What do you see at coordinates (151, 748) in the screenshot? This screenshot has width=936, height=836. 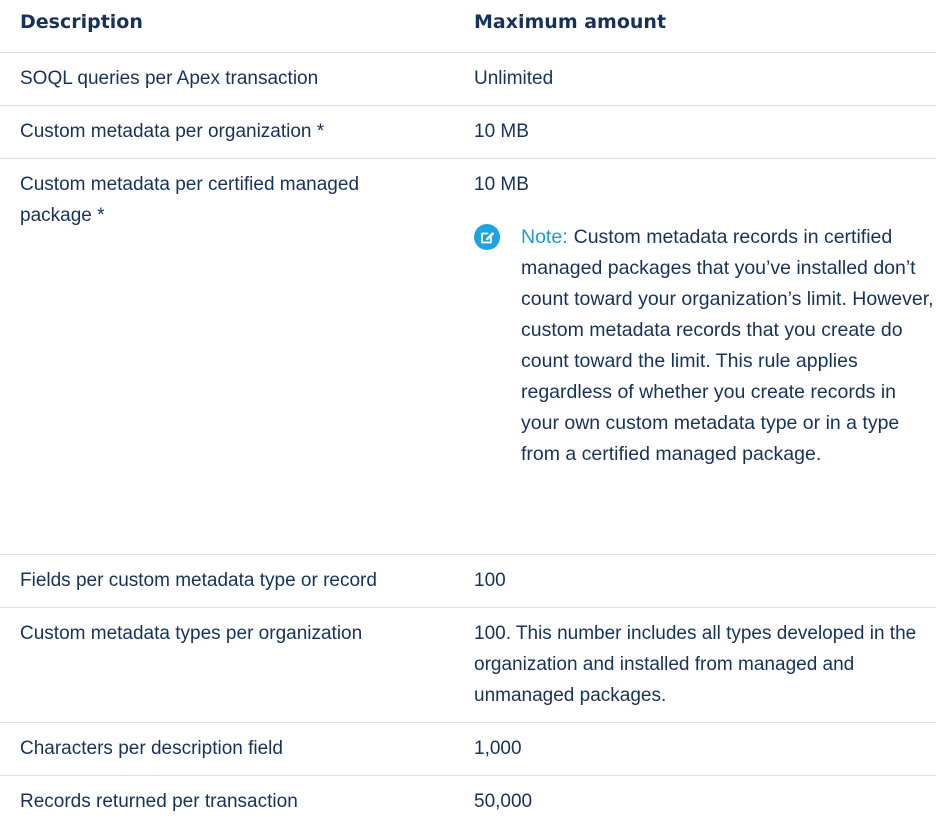 I see `cell-description: Characters per description field` at bounding box center [151, 748].